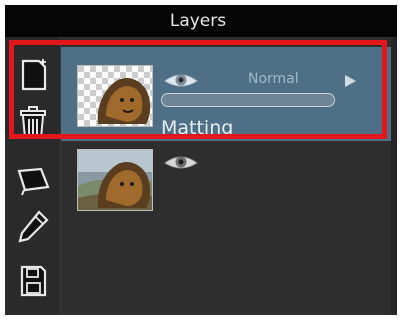 Image resolution: width=402 pixels, height=320 pixels. I want to click on save-button, so click(33, 281).